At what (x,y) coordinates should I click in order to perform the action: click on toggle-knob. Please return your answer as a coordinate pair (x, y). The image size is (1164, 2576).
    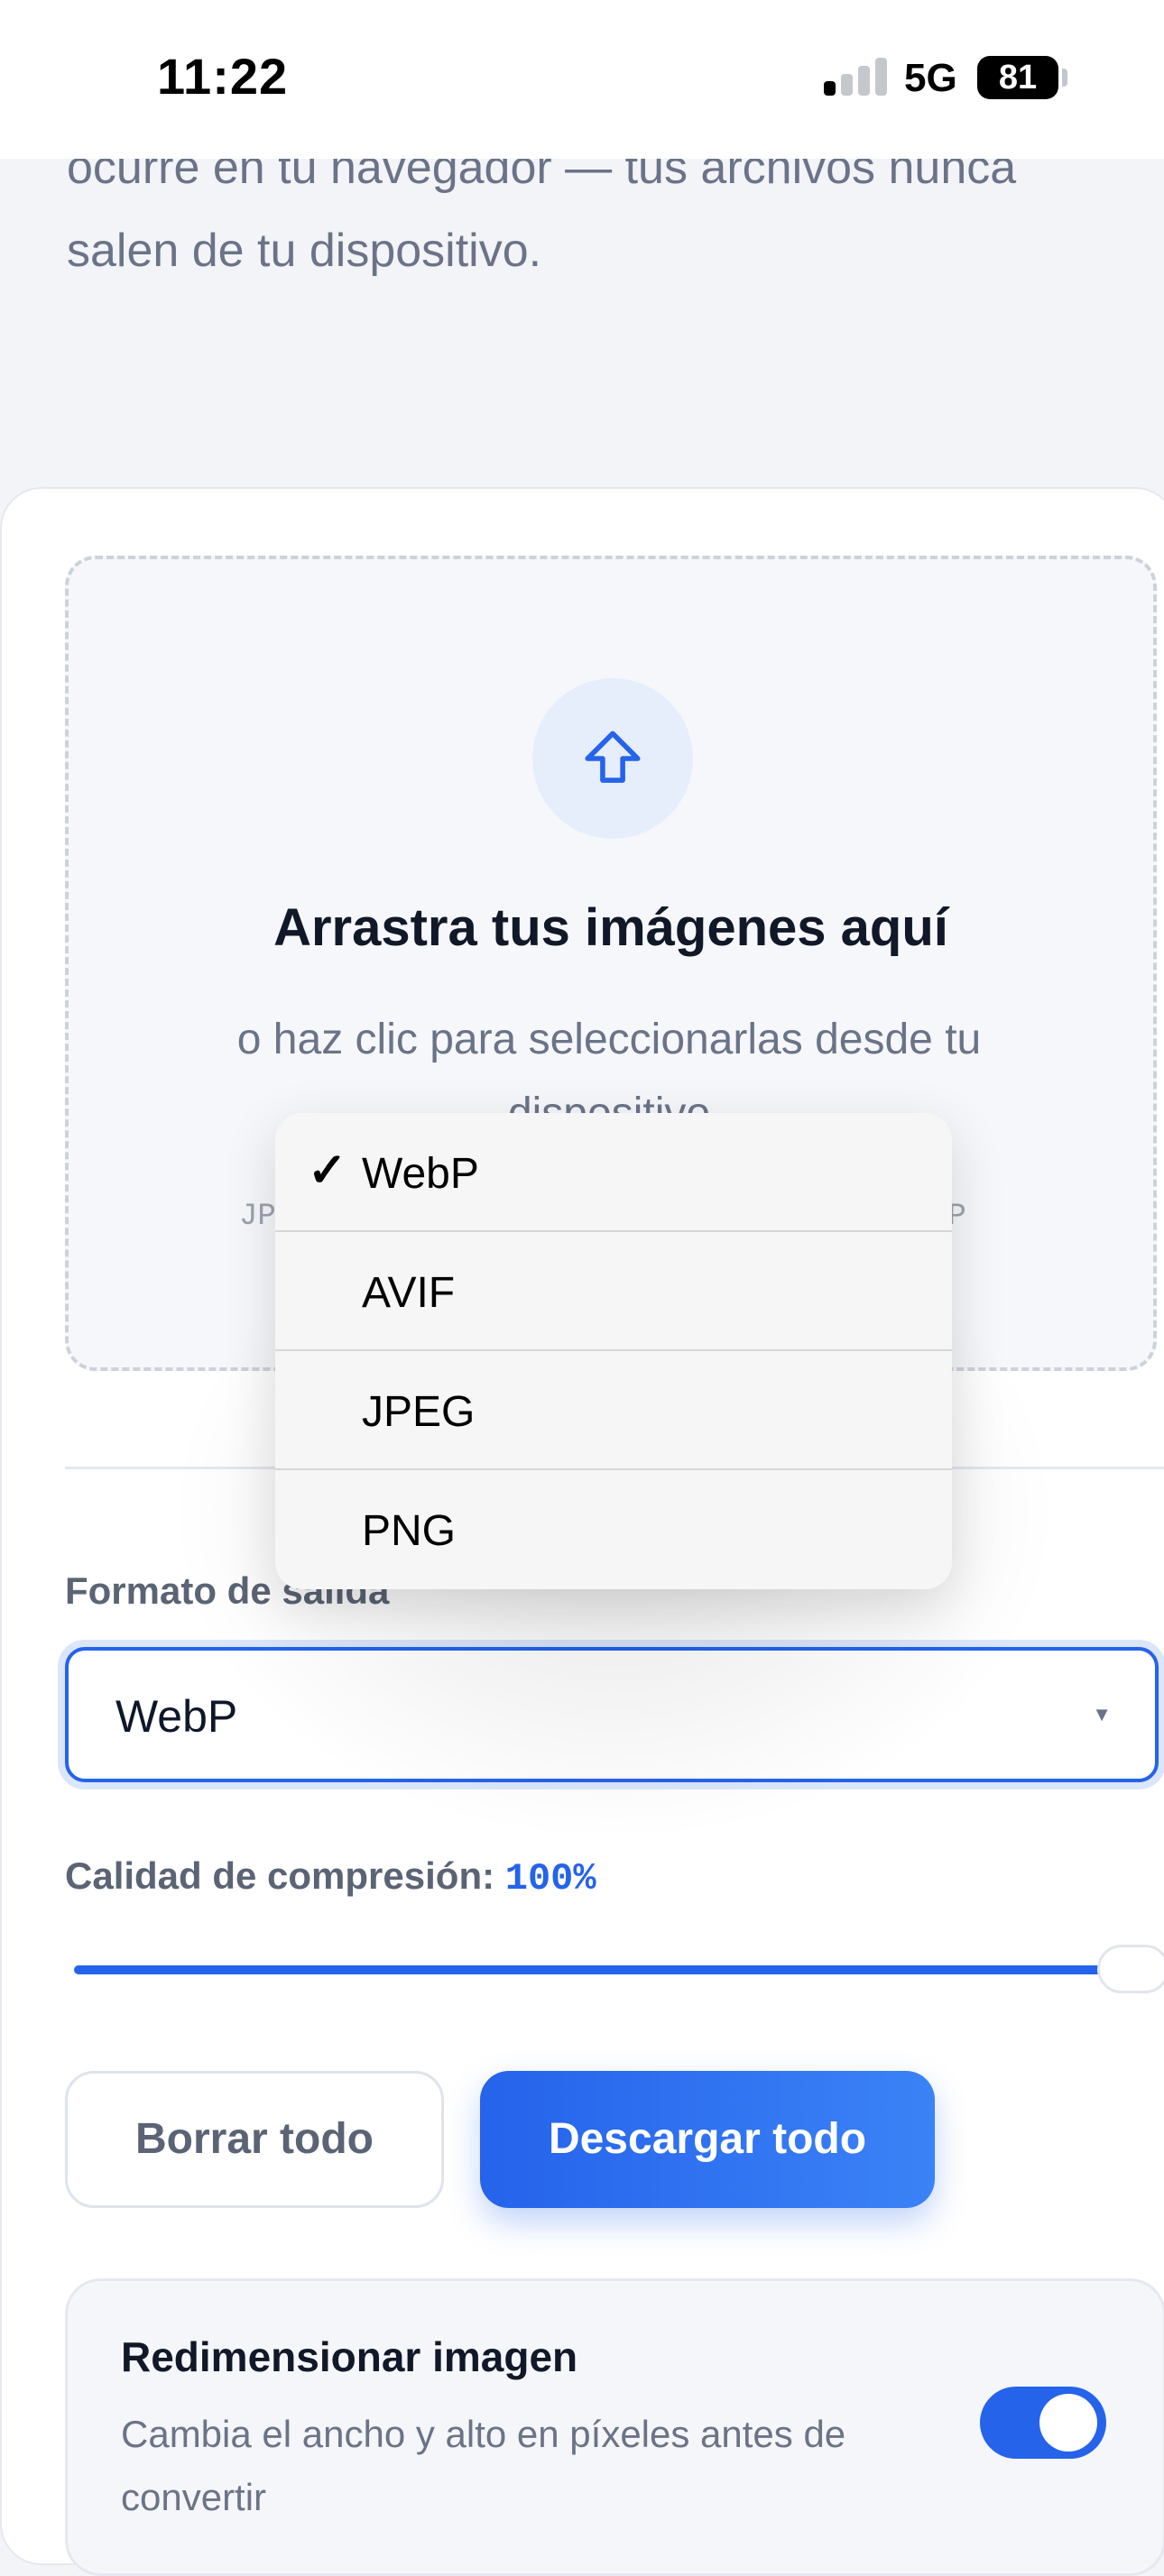
    Looking at the image, I should click on (1068, 2423).